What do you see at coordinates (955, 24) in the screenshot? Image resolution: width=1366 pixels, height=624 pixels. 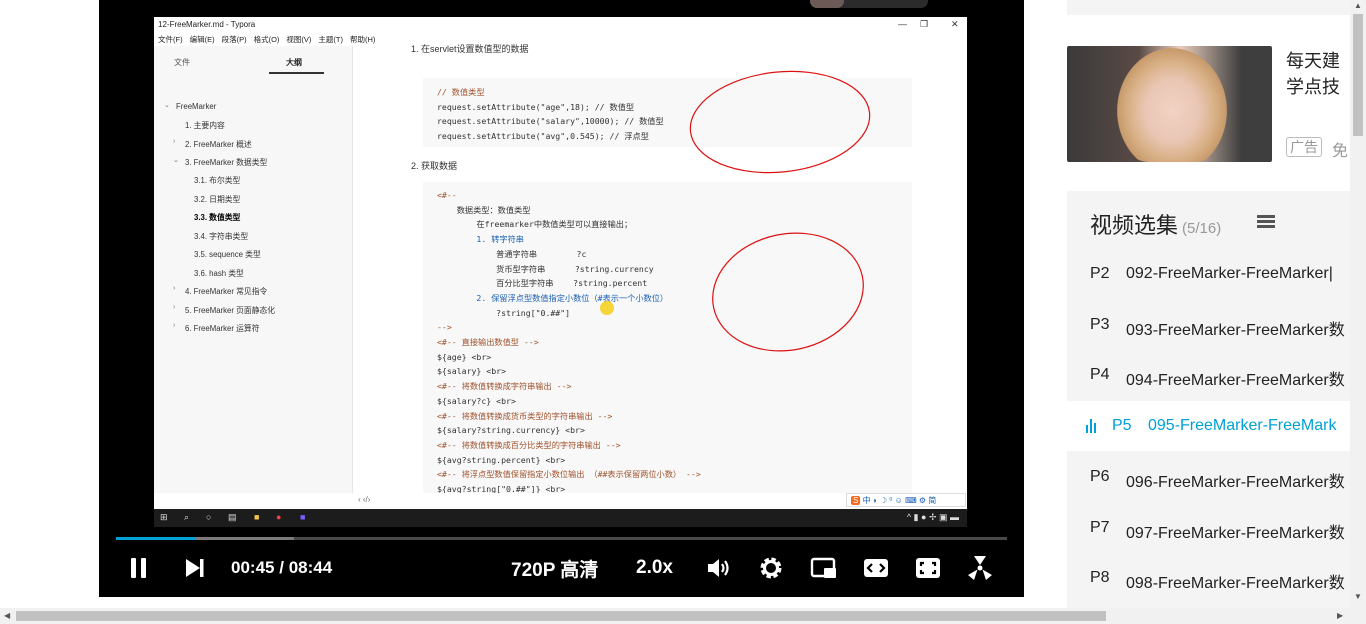 I see `close-icon: ✕` at bounding box center [955, 24].